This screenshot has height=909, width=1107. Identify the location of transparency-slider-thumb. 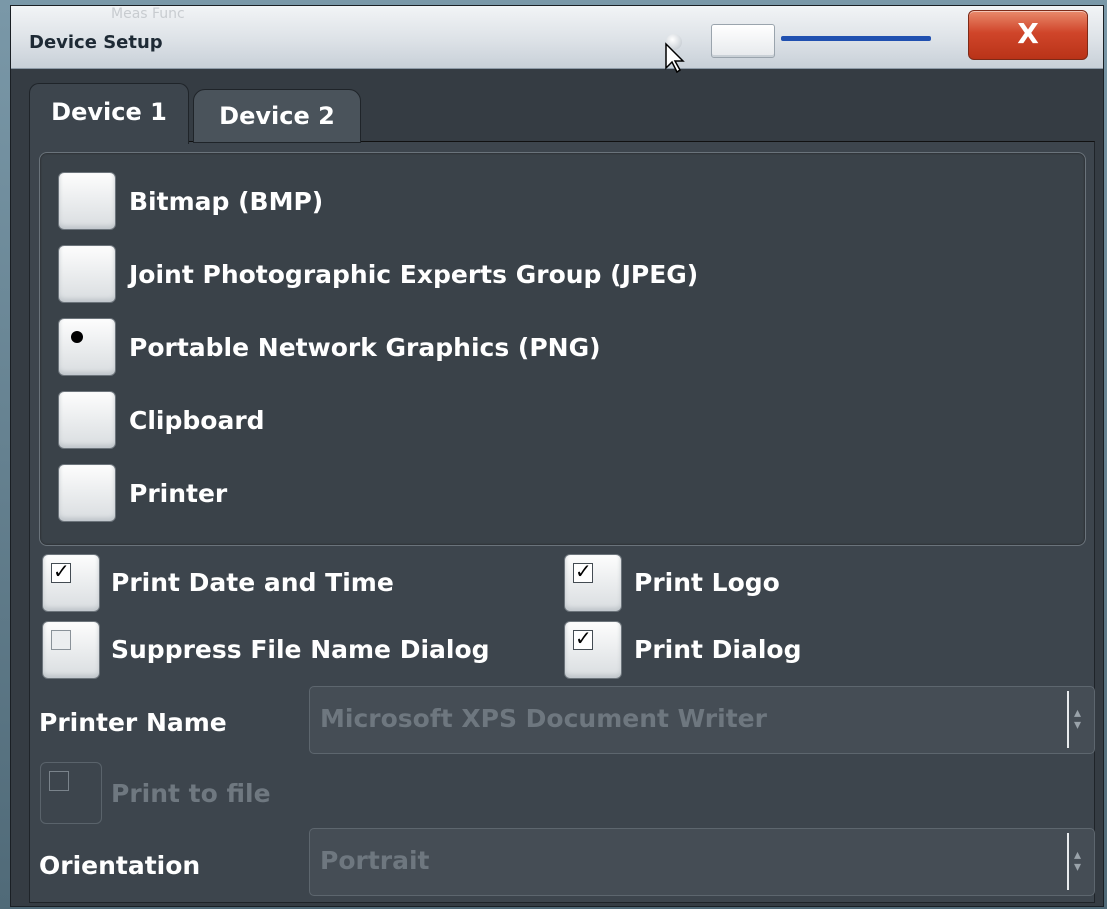
(743, 41).